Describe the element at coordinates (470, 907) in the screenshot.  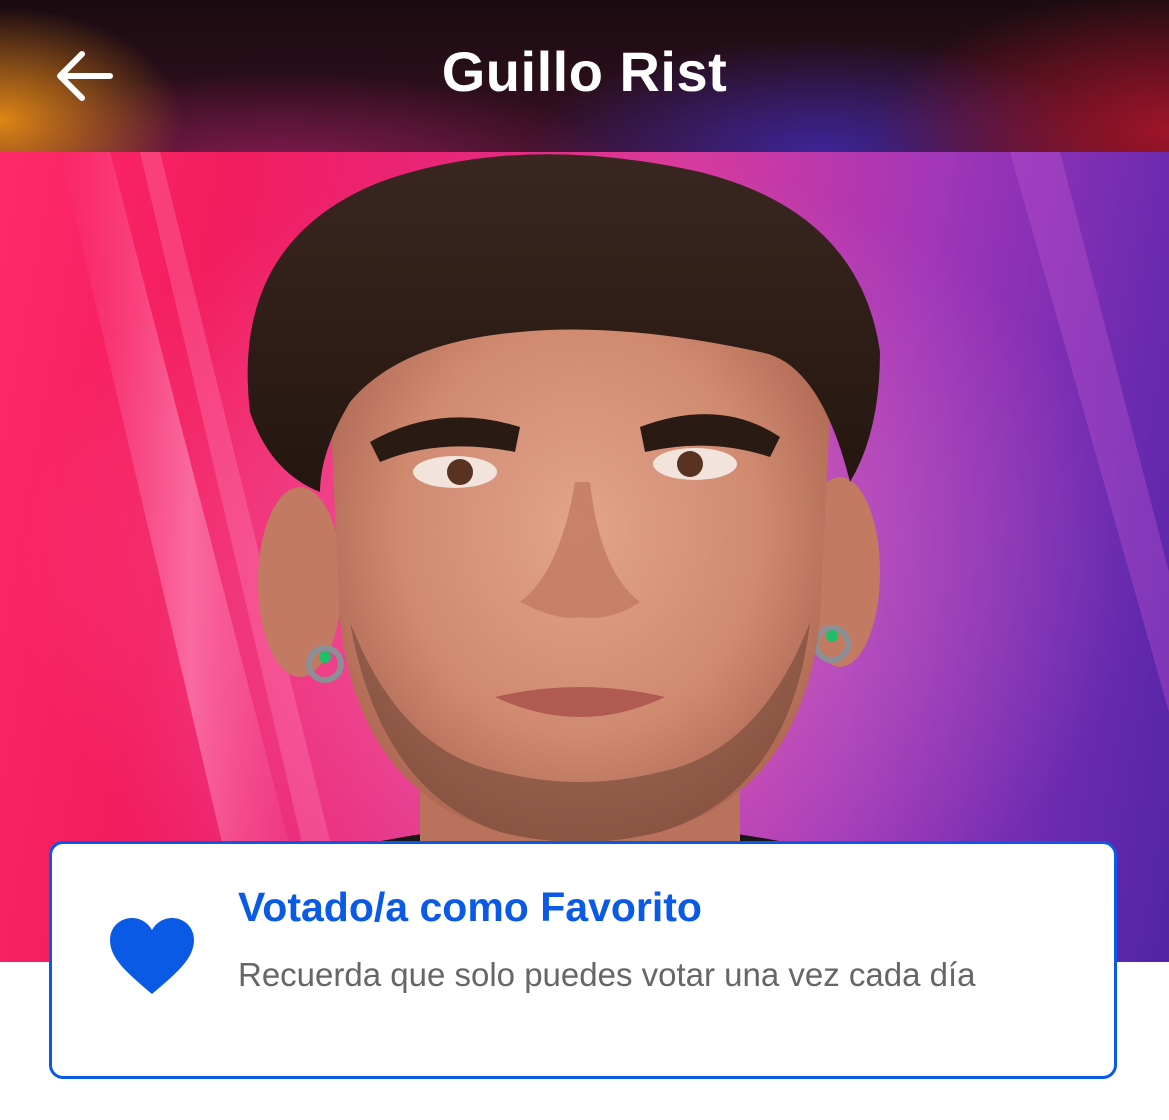
I see `vote-status-title: Votado/a como Favorito` at that location.